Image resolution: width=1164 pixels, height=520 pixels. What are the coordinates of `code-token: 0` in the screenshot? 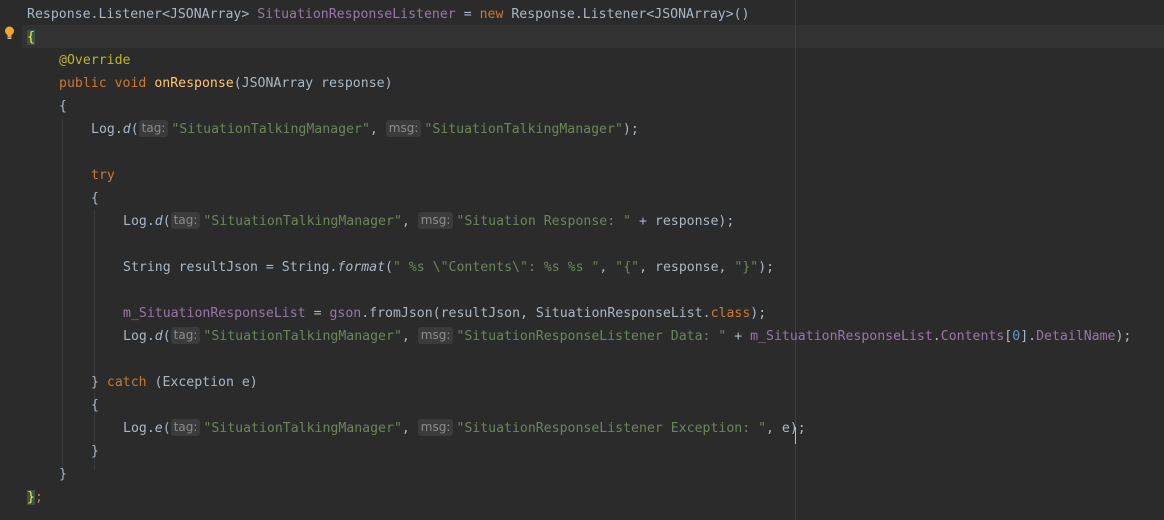 It's located at (1016, 336).